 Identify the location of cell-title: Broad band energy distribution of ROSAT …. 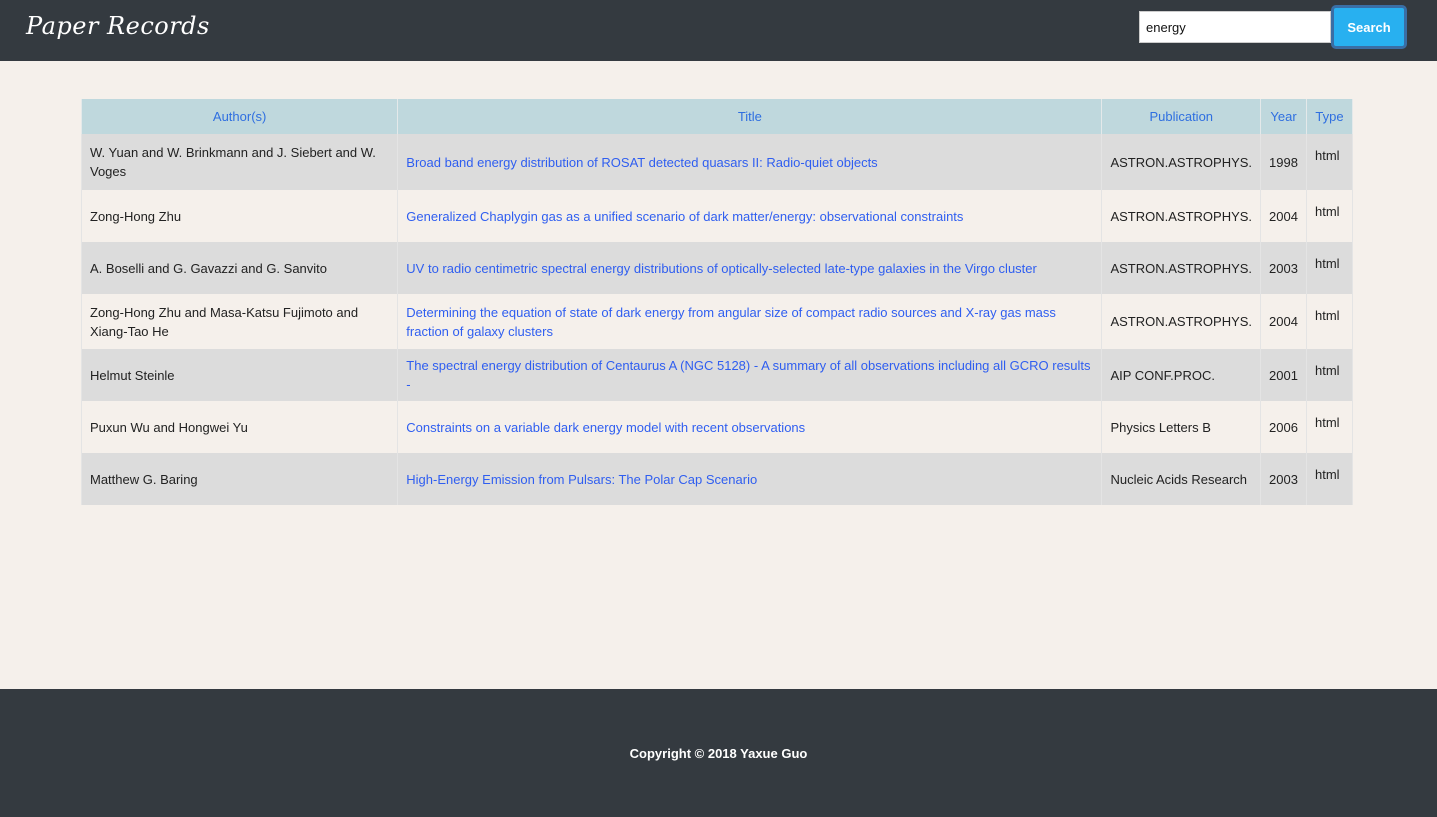
(750, 162).